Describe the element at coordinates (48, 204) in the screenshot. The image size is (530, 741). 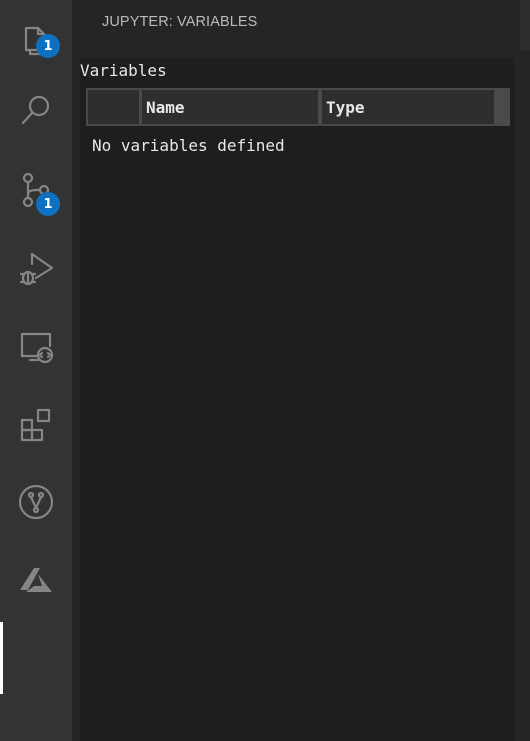
I see `source-control-badge: 1` at that location.